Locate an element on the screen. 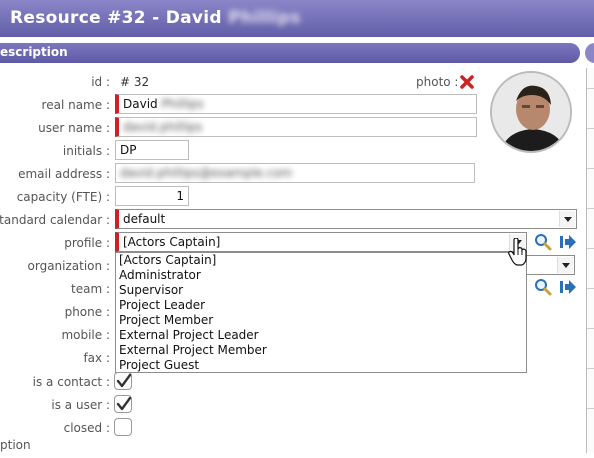  real-name-hidden: Phillips is located at coordinates (182, 104).